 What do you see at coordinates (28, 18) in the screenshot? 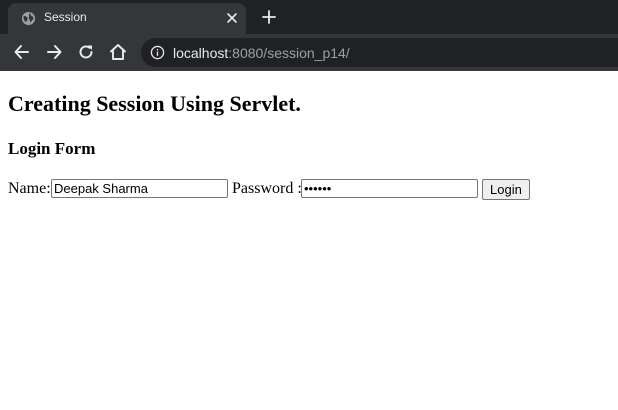
I see `globe-icon` at bounding box center [28, 18].